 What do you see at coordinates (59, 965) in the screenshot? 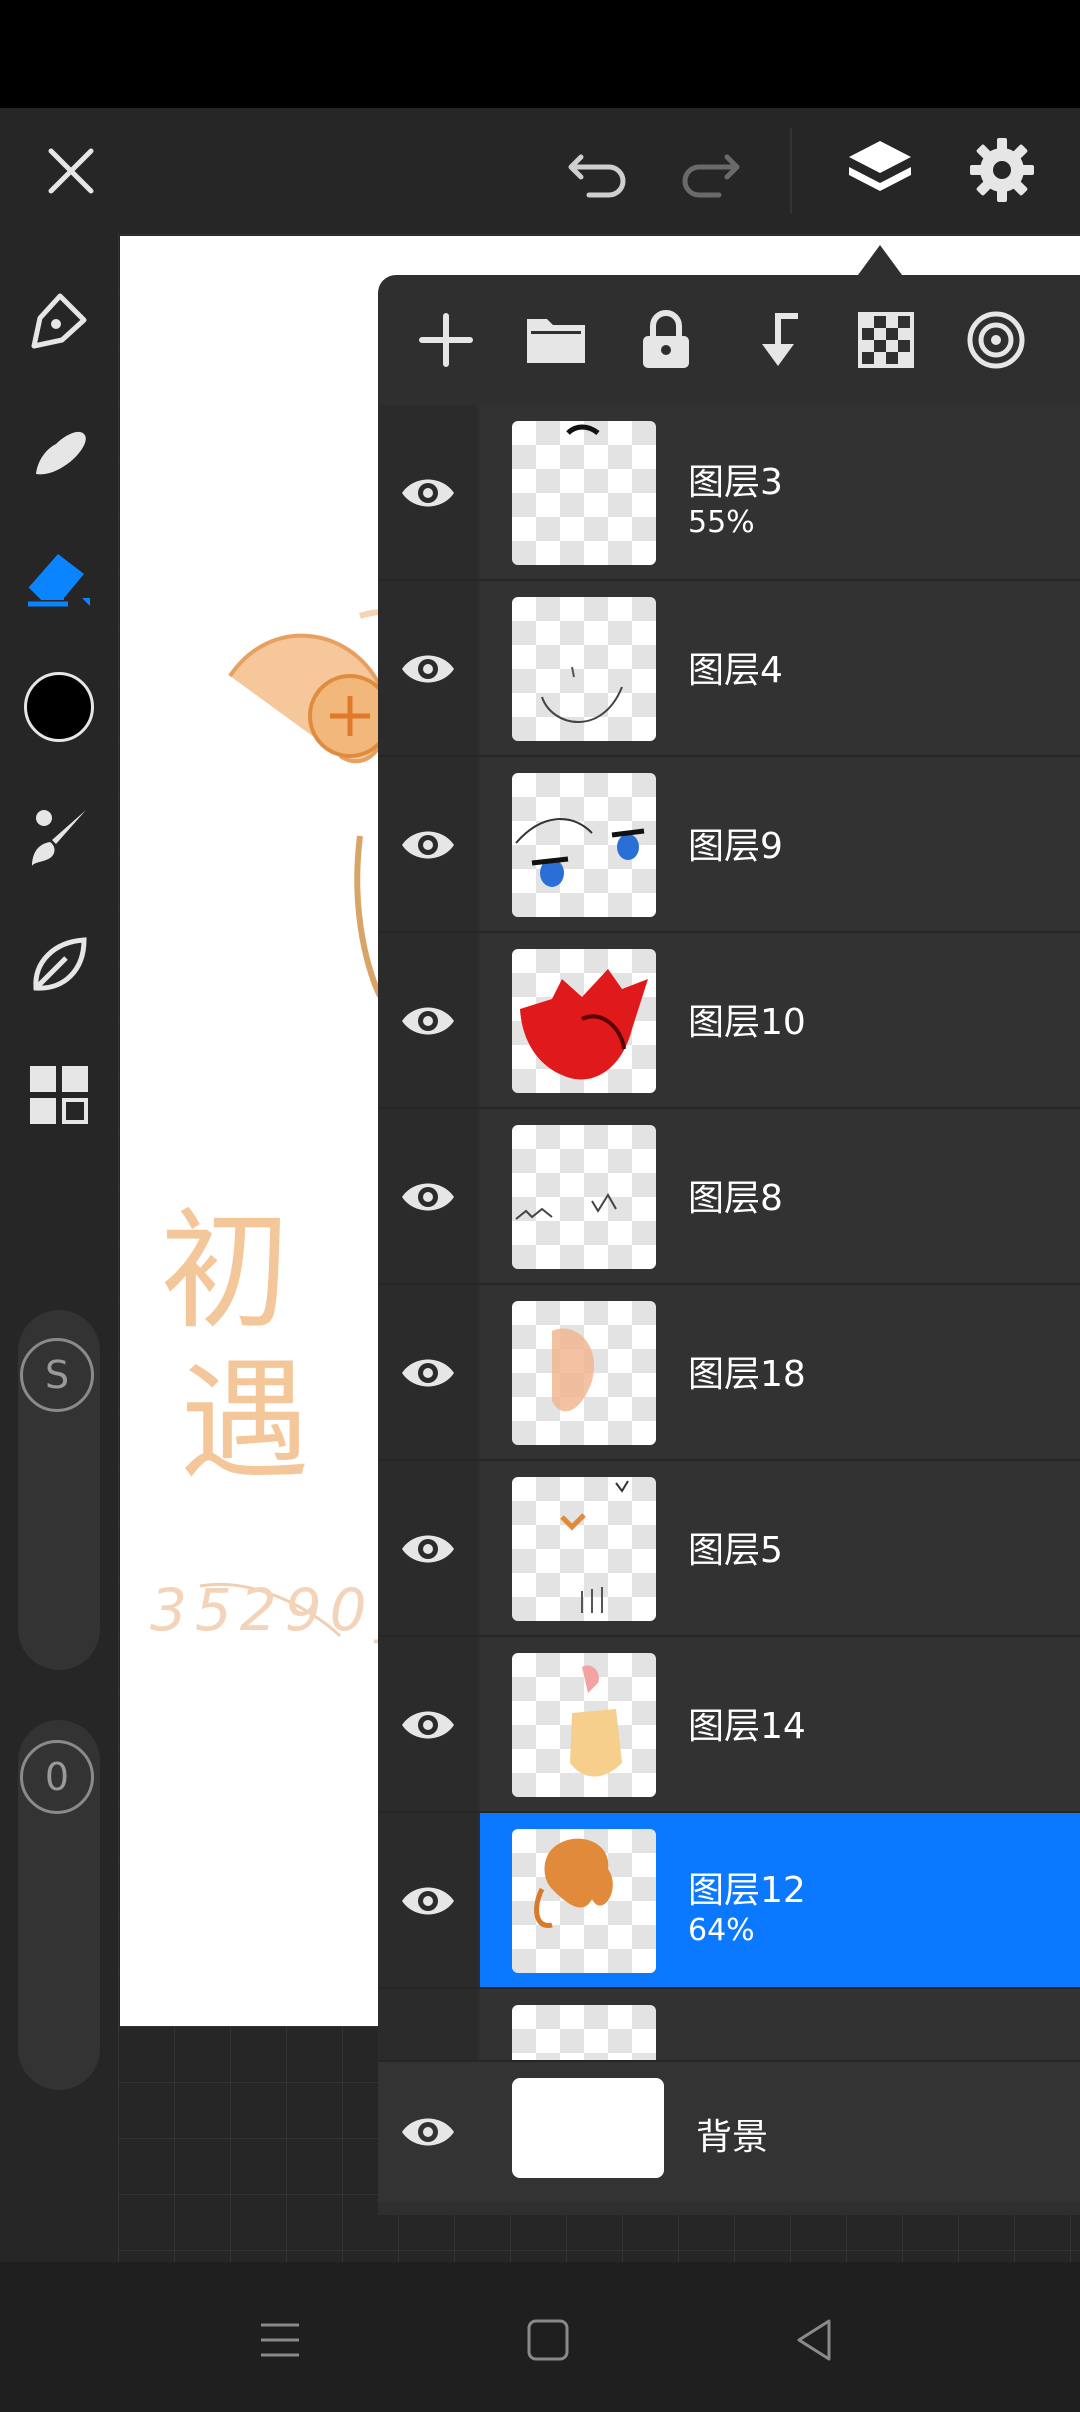
I see `leaf-icon` at bounding box center [59, 965].